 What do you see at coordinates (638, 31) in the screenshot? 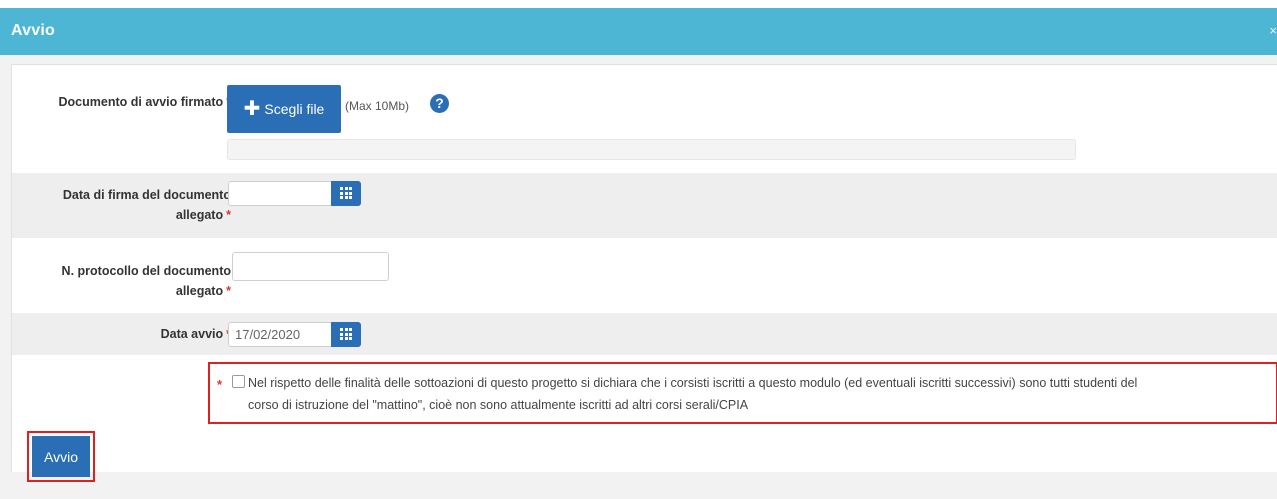
I see `modal-header: Avvio ×` at bounding box center [638, 31].